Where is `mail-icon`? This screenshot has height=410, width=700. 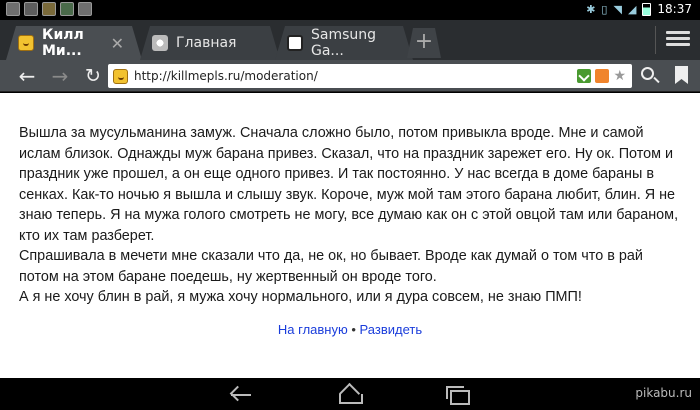 mail-icon is located at coordinates (31, 9).